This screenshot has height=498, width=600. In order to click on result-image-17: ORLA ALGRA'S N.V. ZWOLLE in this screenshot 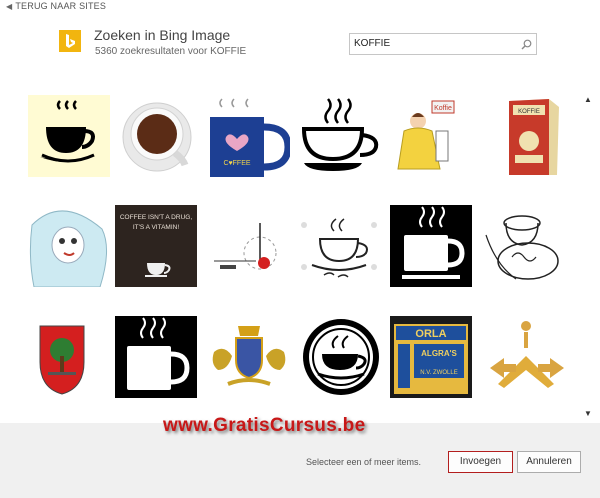, I will do `click(431, 357)`.